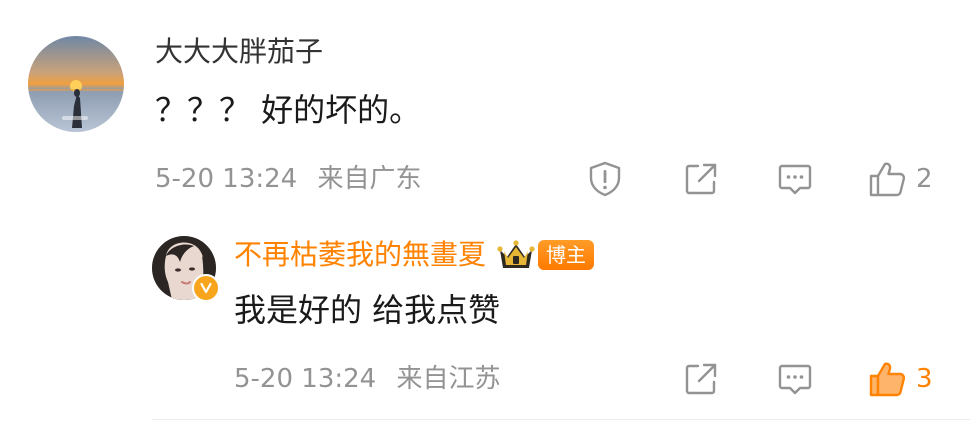 This screenshot has width=970, height=428. I want to click on reply-like-count: 3, so click(924, 379).